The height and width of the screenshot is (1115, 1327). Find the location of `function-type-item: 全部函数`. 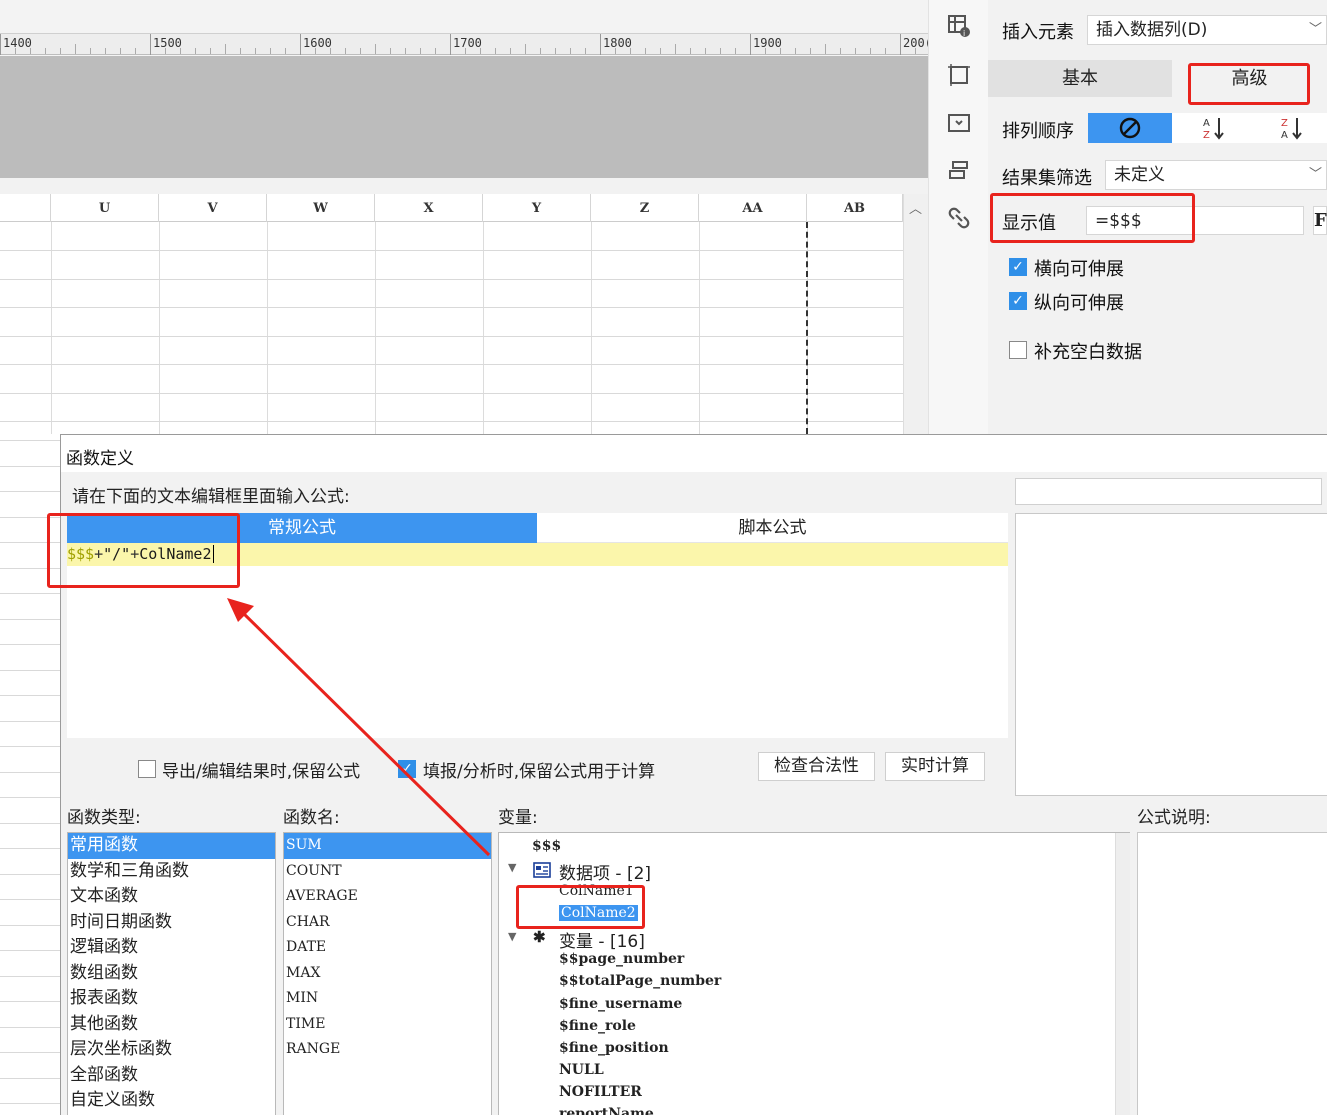

function-type-item: 全部函数 is located at coordinates (171, 1076).